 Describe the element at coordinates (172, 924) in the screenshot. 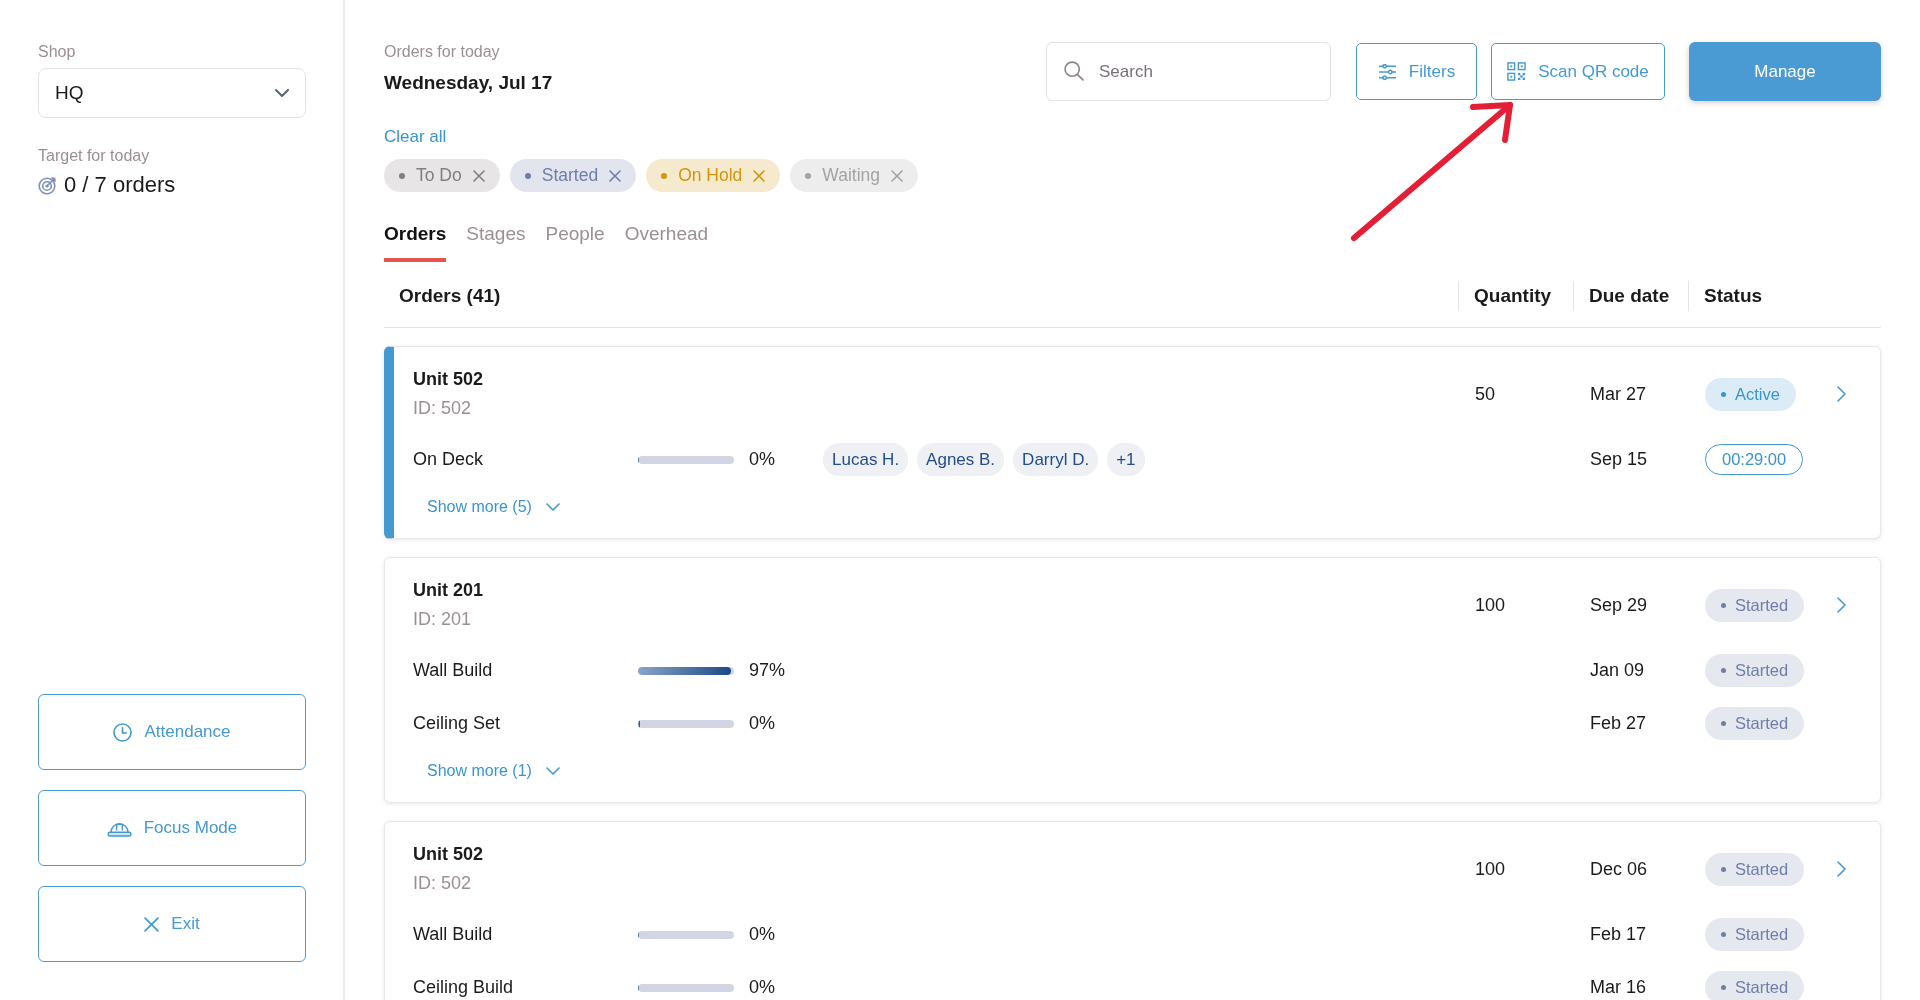

I see `sidebar-button: Exit` at that location.